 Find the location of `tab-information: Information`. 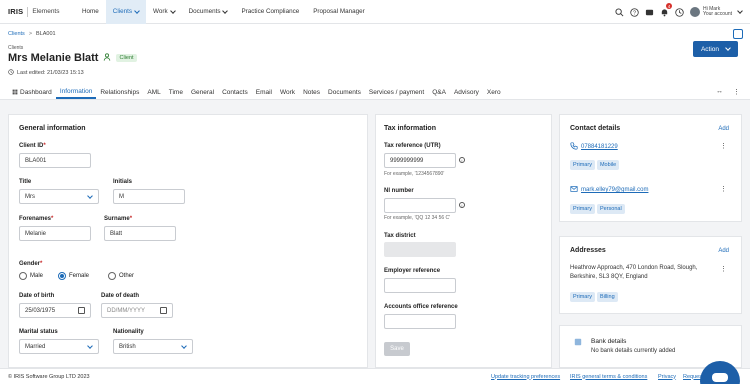

tab-information: Information is located at coordinates (76, 92).